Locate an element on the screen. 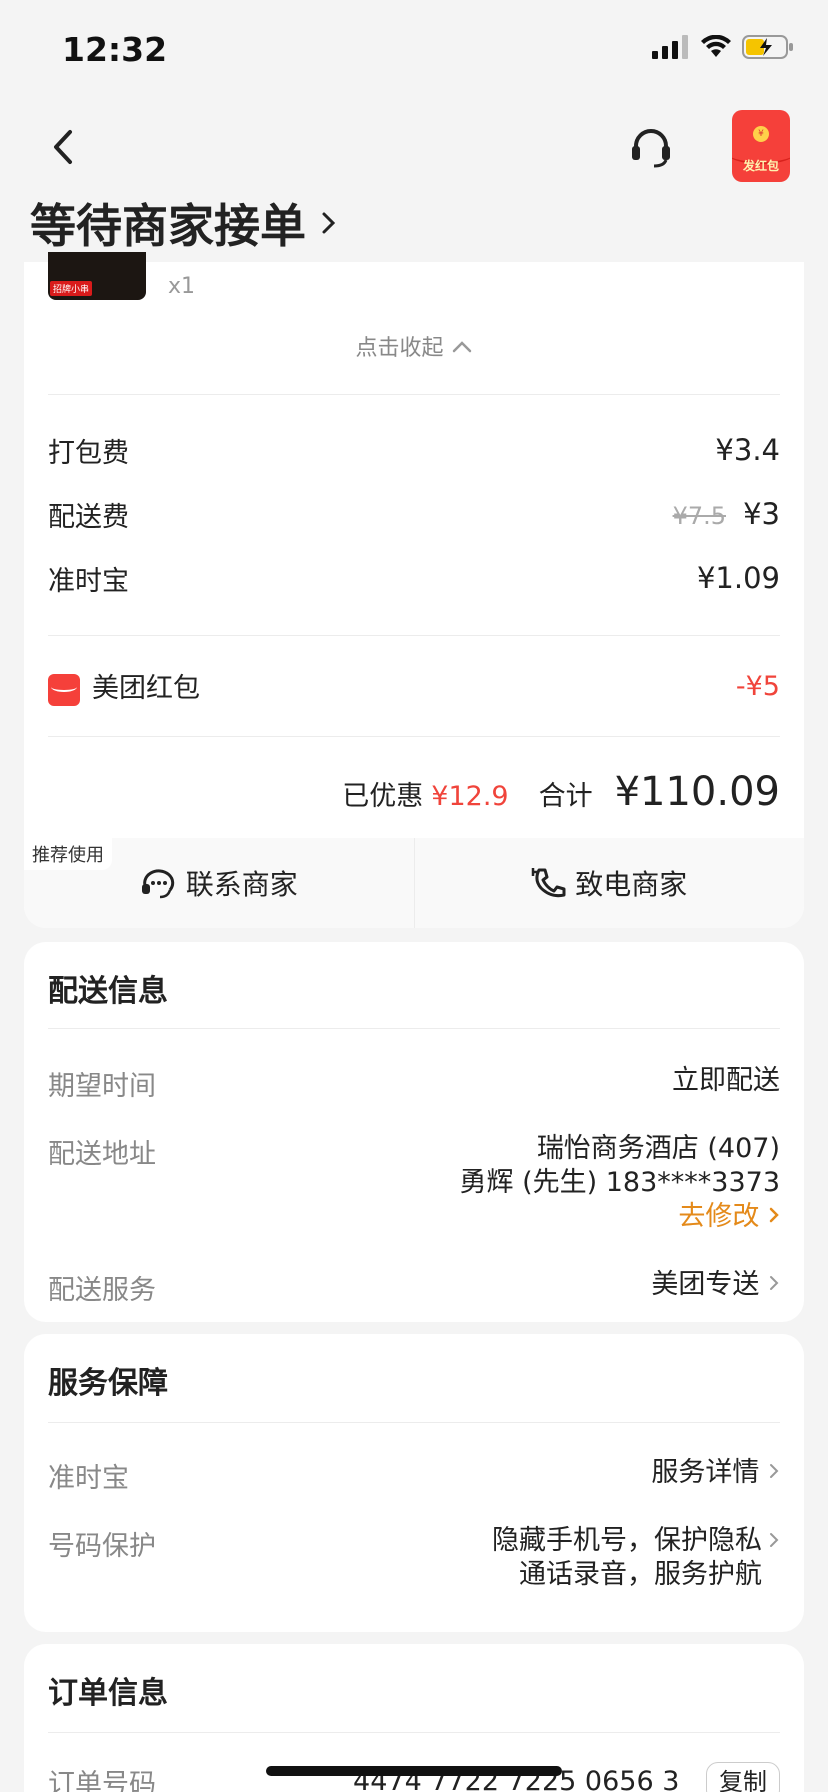 This screenshot has width=828, height=1792. copy-button: 复制 is located at coordinates (743, 1777).